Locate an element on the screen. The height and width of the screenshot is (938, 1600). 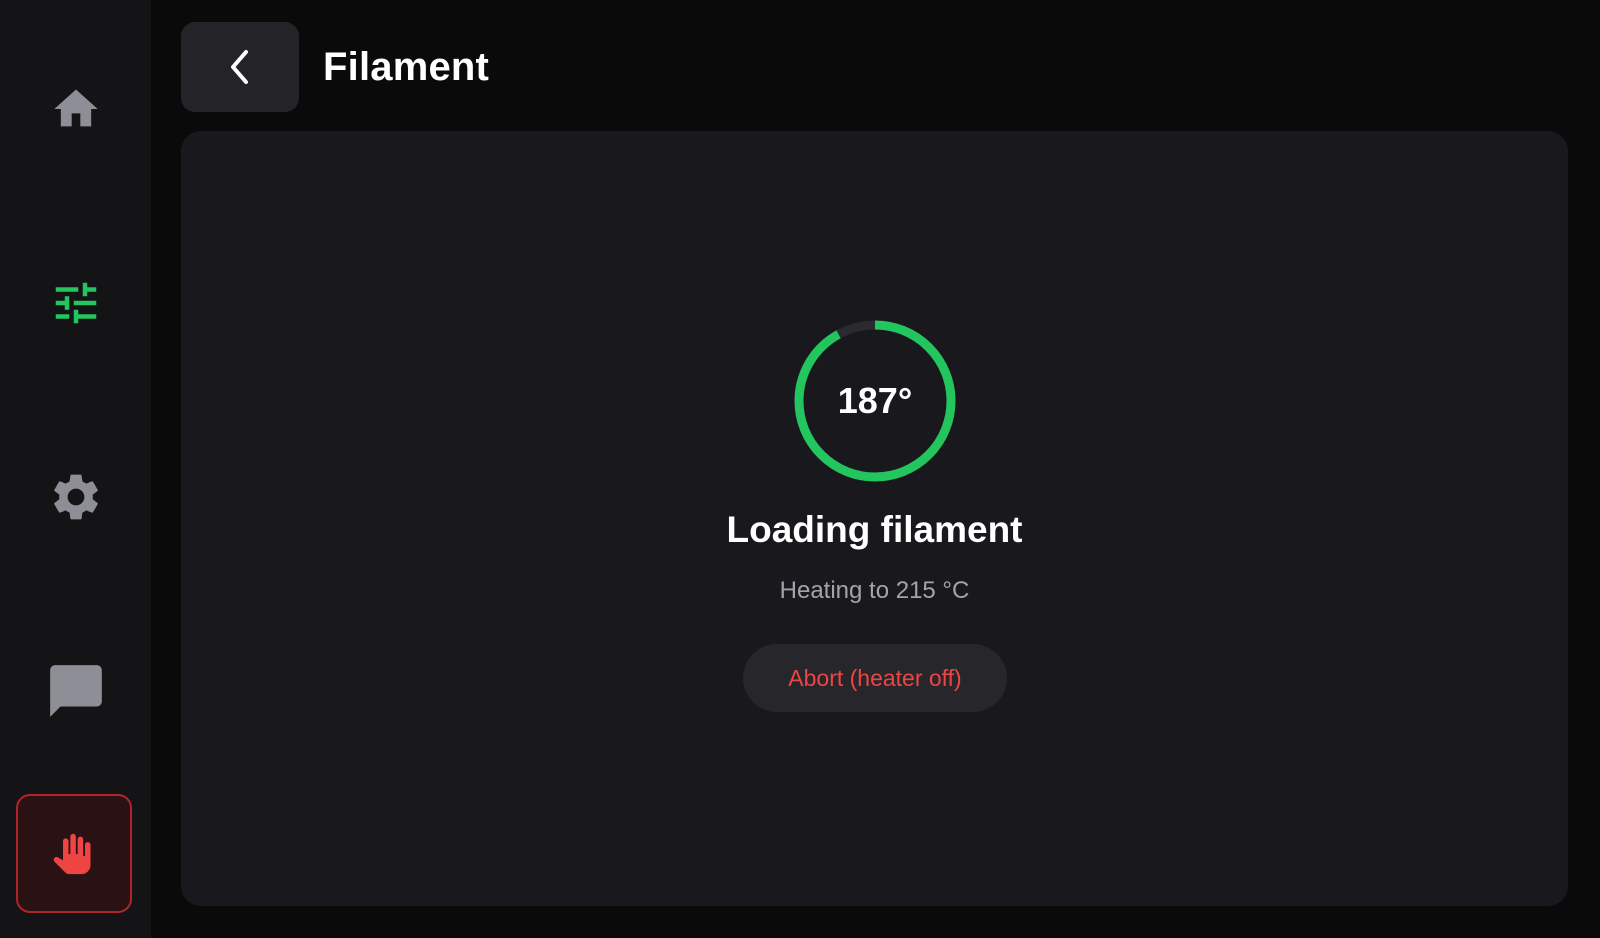
abort-button: Abort (heater off) is located at coordinates (875, 678).